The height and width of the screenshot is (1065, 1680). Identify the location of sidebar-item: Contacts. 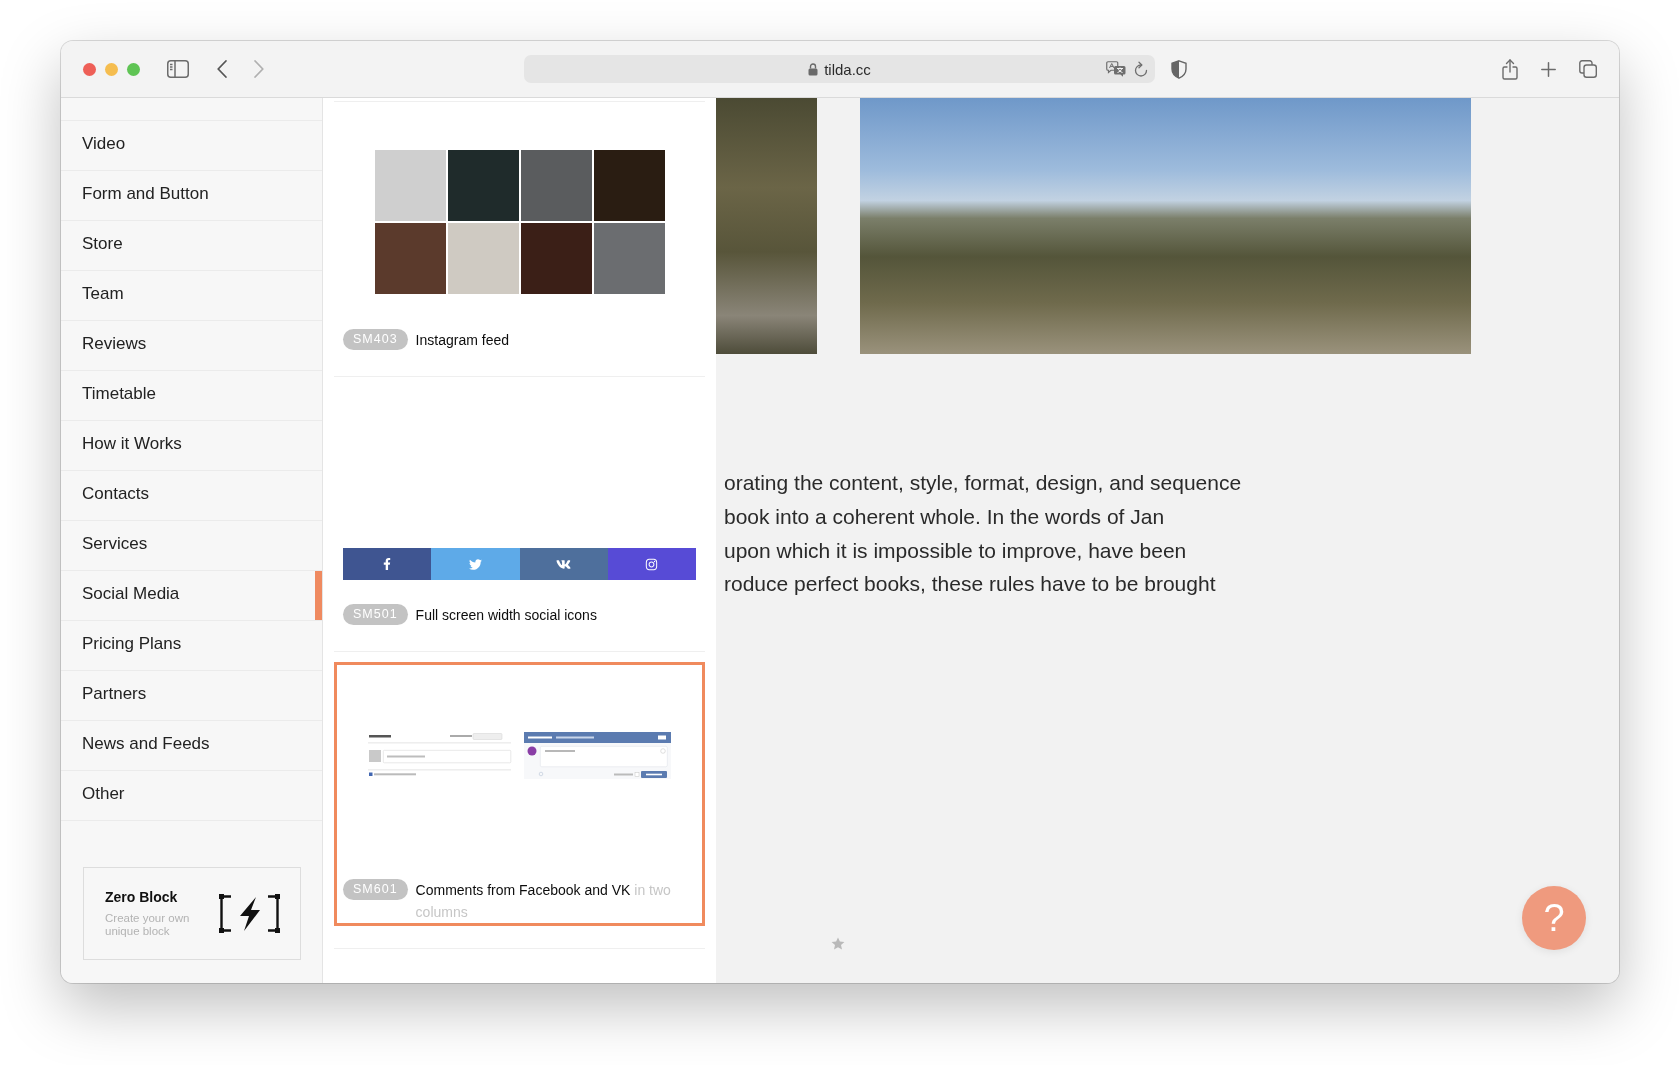
(191, 496).